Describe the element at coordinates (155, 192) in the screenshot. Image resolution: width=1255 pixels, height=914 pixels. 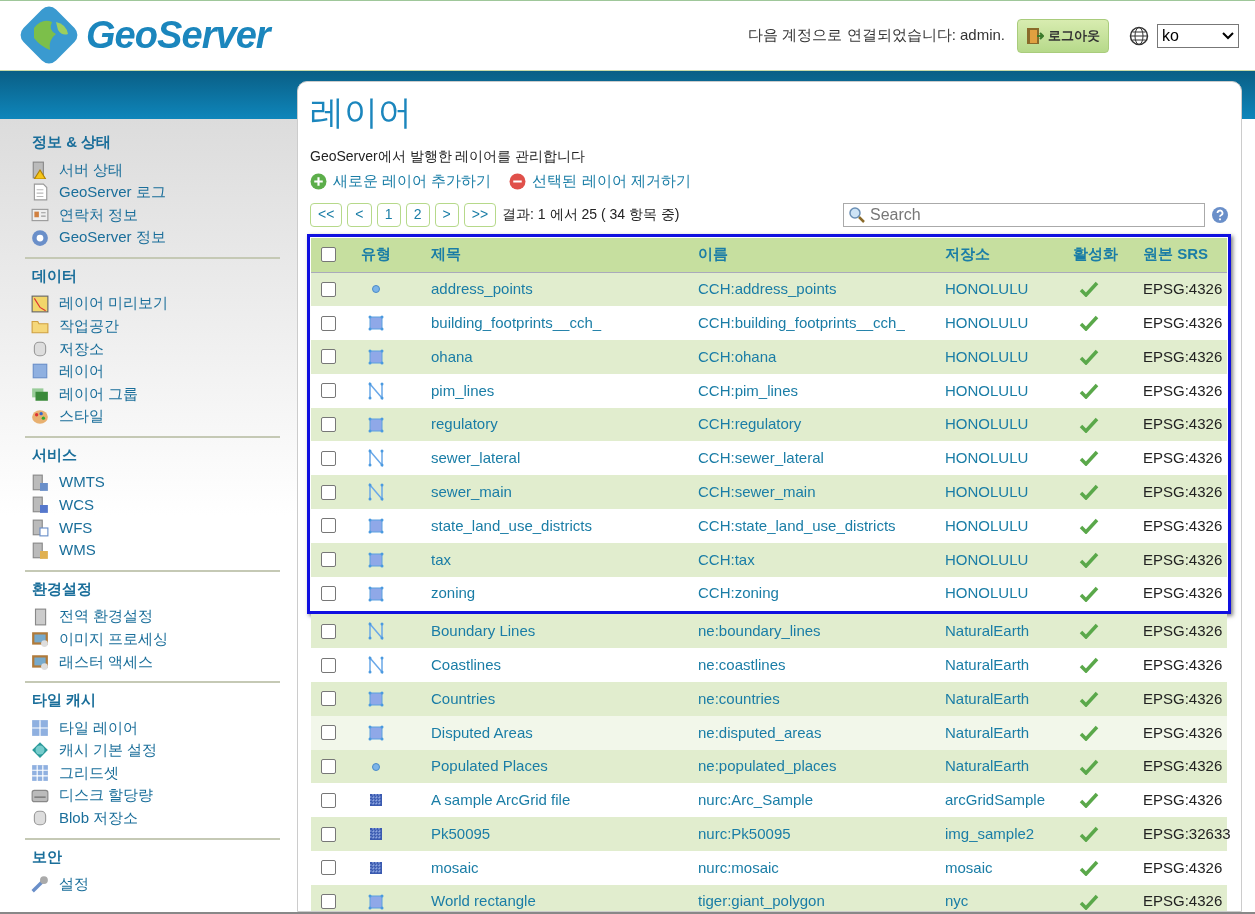
I see `sidebar-item: GeoServer 로그` at that location.